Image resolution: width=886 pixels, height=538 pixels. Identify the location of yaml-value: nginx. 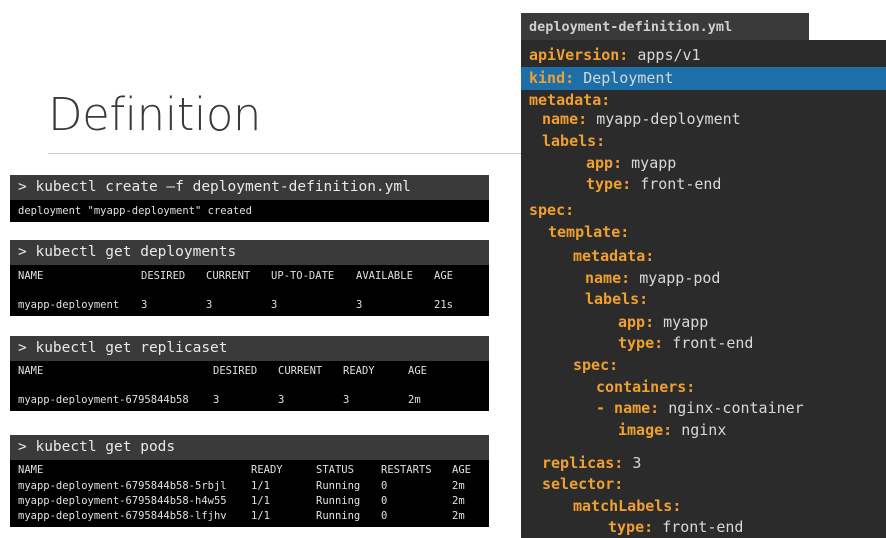
(704, 430).